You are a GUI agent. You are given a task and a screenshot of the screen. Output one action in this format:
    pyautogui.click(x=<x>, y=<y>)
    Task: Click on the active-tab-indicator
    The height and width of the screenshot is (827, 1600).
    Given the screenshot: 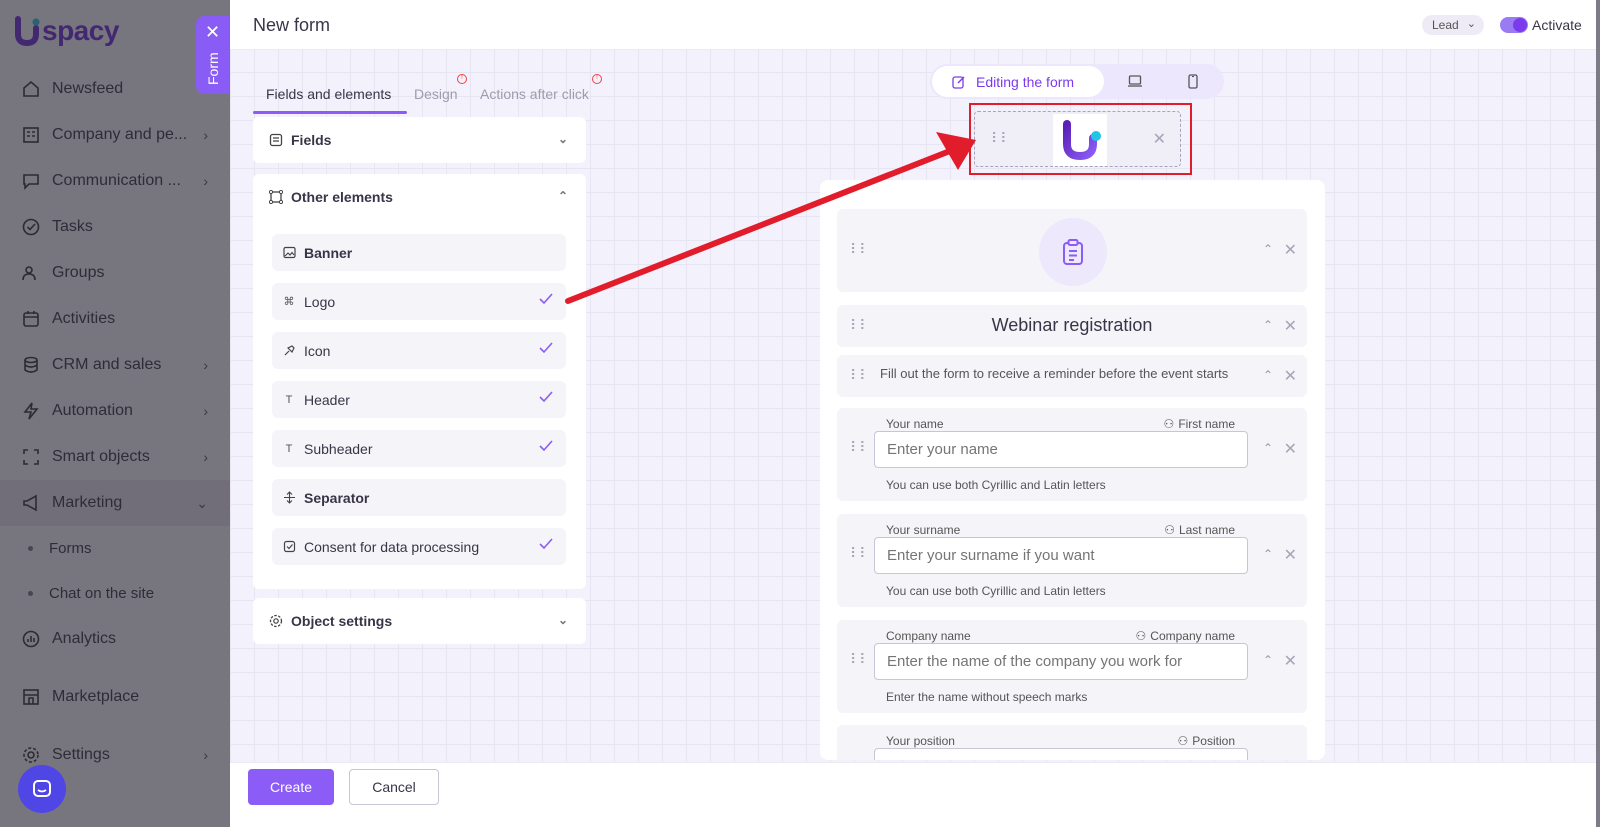 What is the action you would take?
    pyautogui.click(x=330, y=112)
    